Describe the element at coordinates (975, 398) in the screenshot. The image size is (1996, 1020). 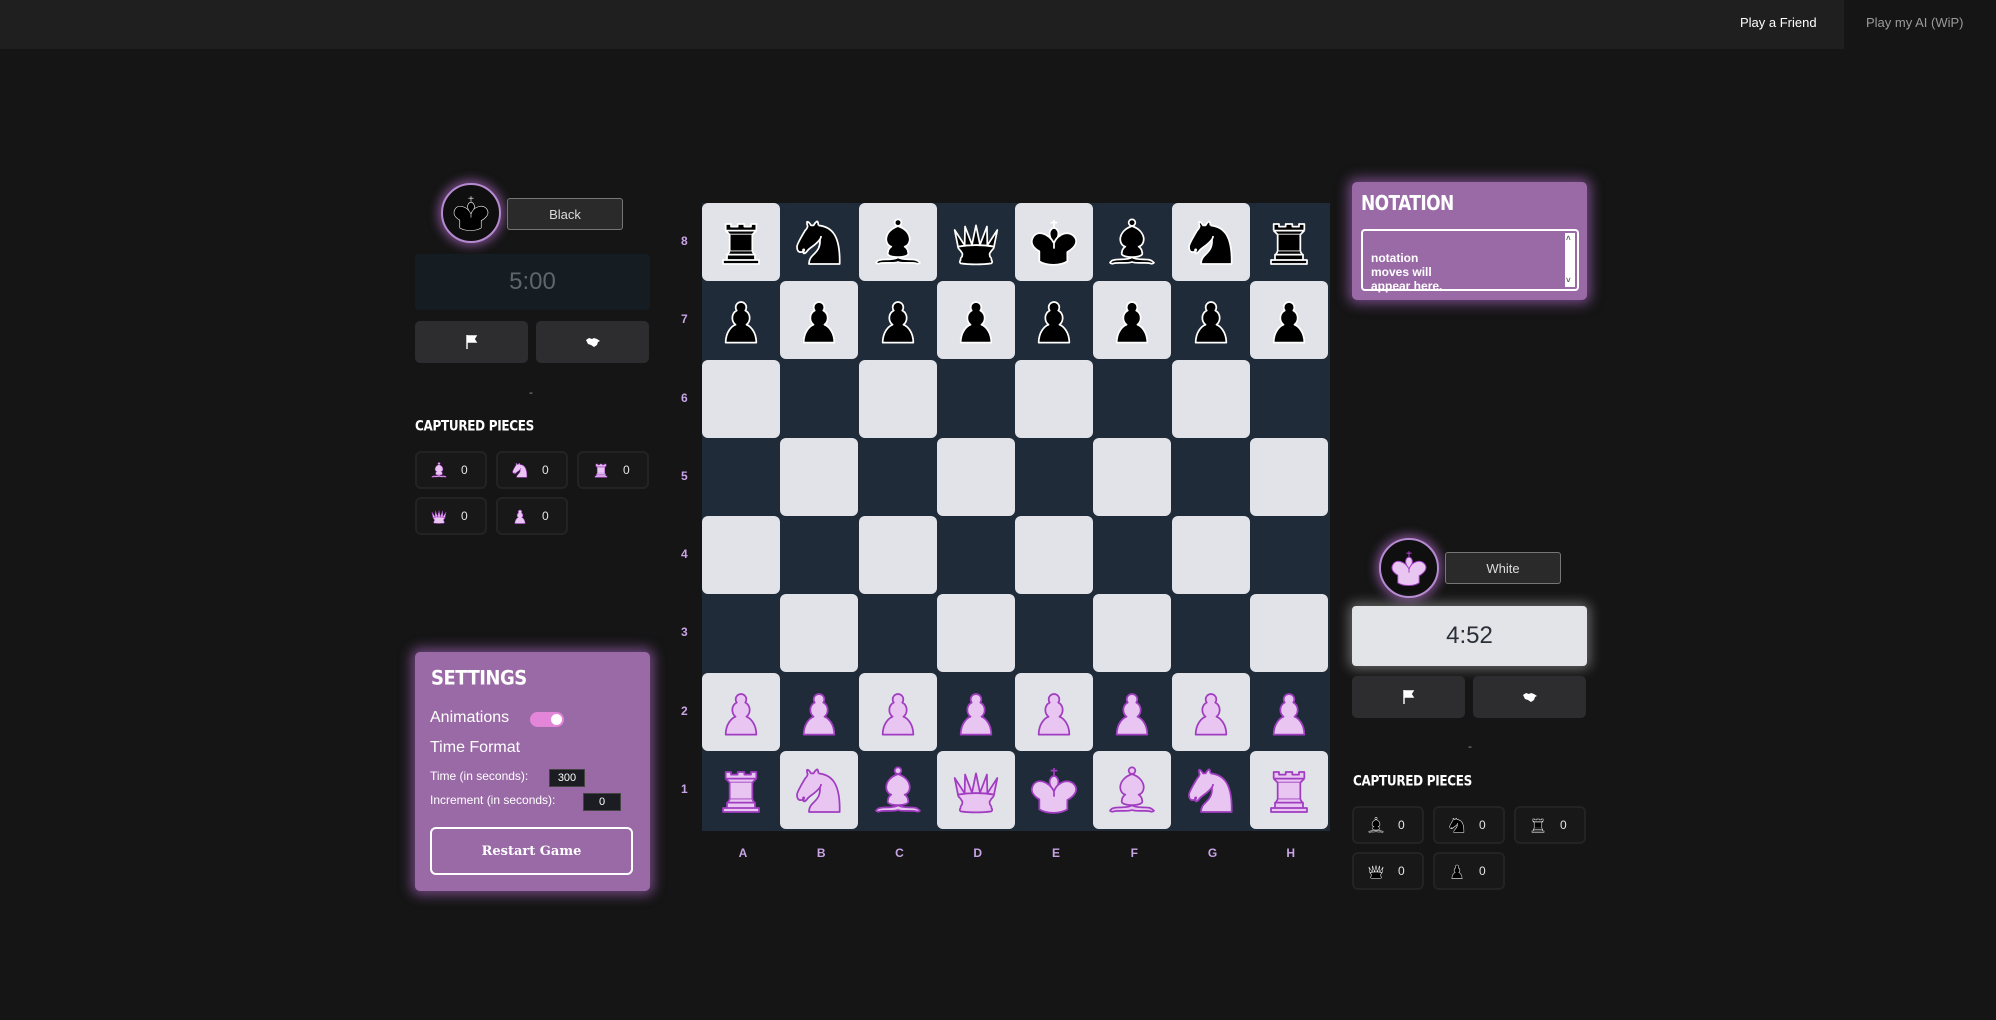
I see `square-d6` at that location.